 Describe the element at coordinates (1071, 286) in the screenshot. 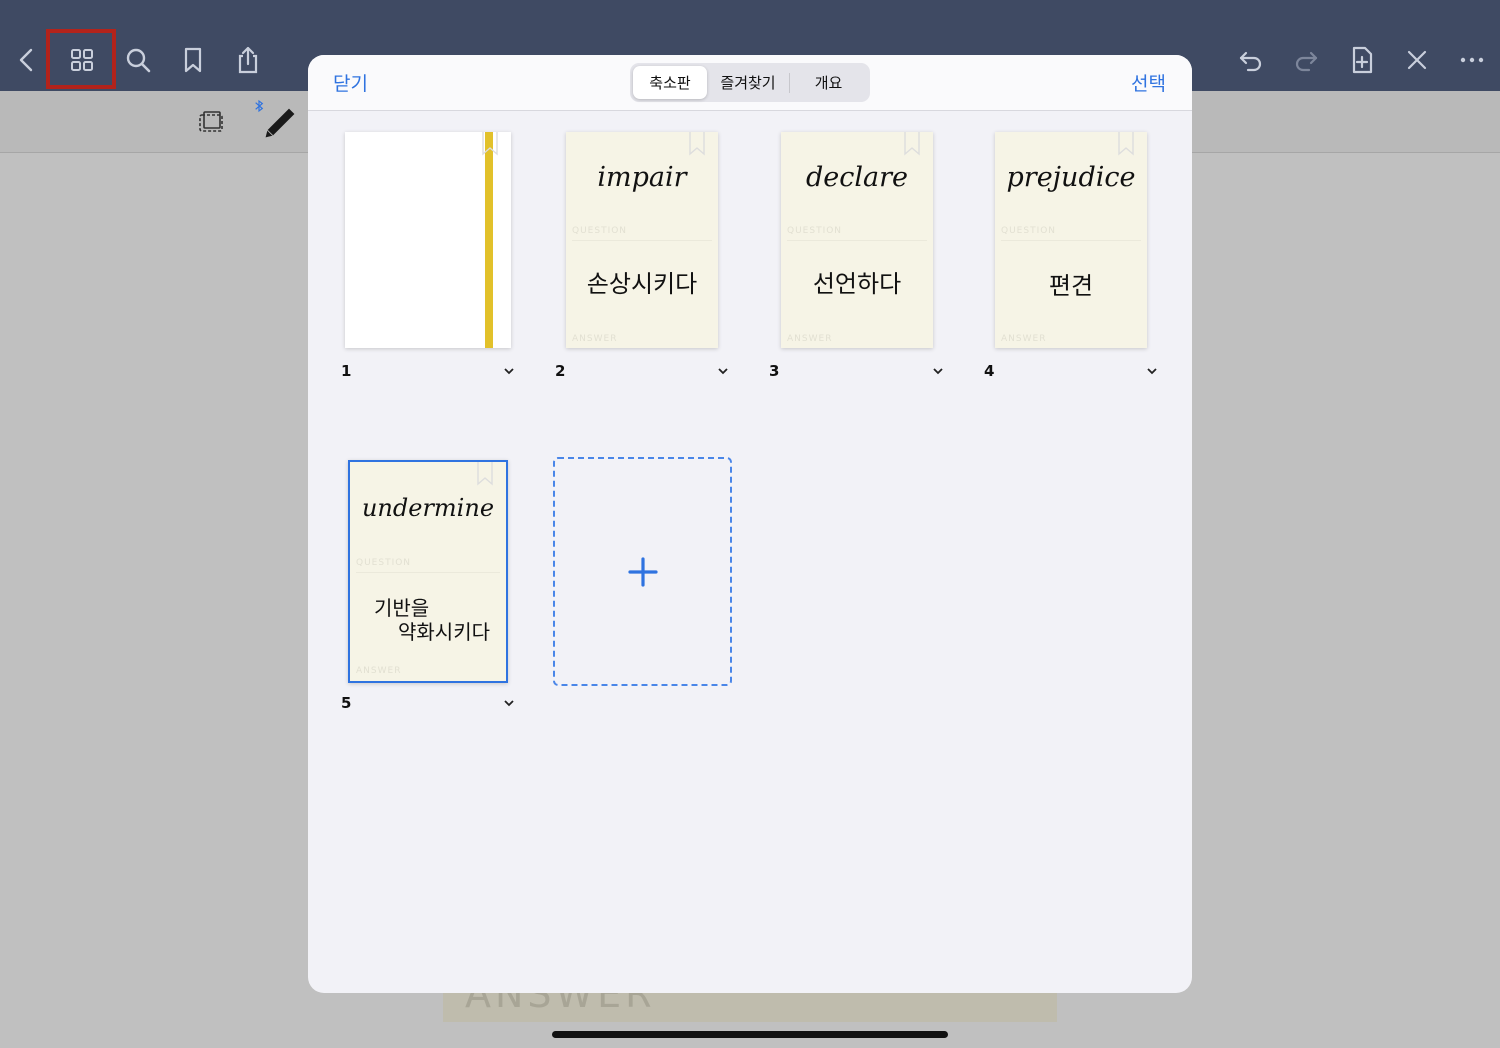

I see `card-meaning: 편견` at that location.